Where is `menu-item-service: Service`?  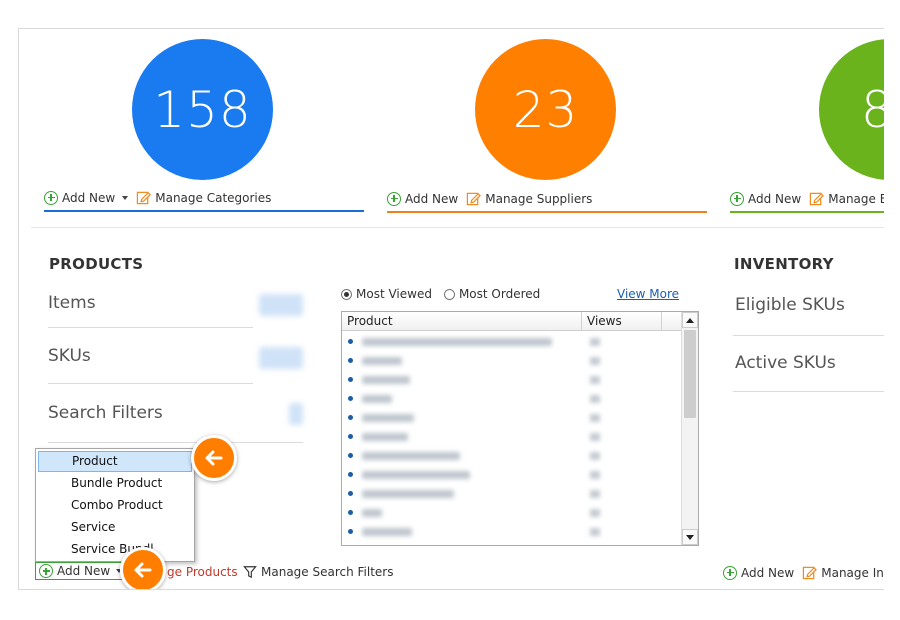
menu-item-service: Service is located at coordinates (115, 527).